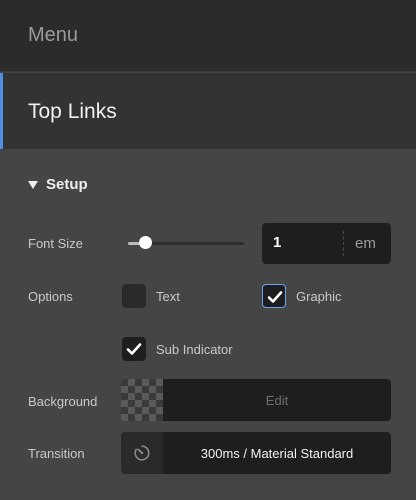  What do you see at coordinates (53, 35) in the screenshot?
I see `menu-title: Menu` at bounding box center [53, 35].